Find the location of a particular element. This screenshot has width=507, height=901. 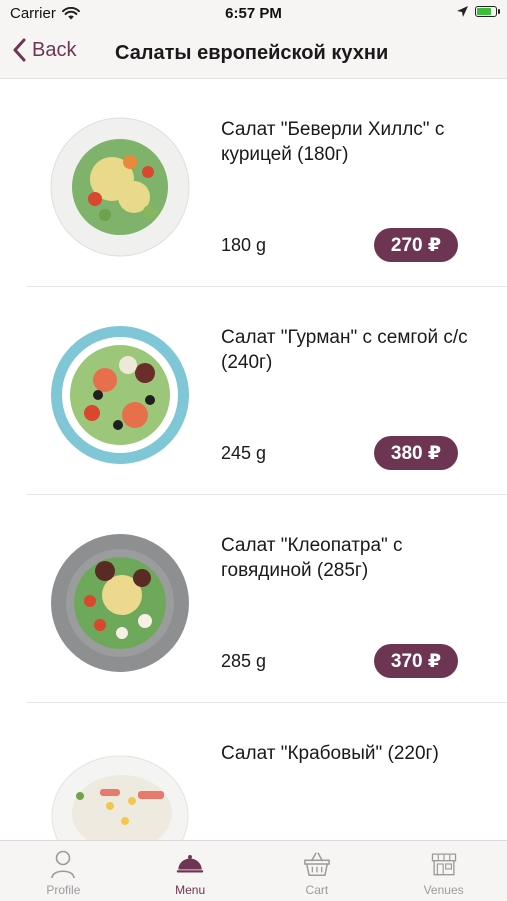

page-title: Салаты европейской кухни is located at coordinates (252, 53).